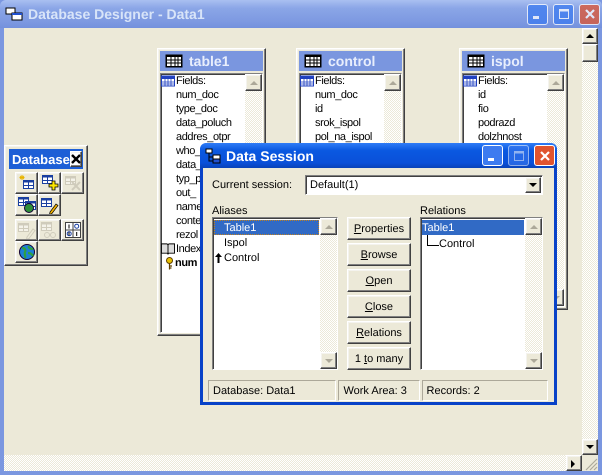  Describe the element at coordinates (209, 61) in the screenshot. I see `table-name: table1` at that location.